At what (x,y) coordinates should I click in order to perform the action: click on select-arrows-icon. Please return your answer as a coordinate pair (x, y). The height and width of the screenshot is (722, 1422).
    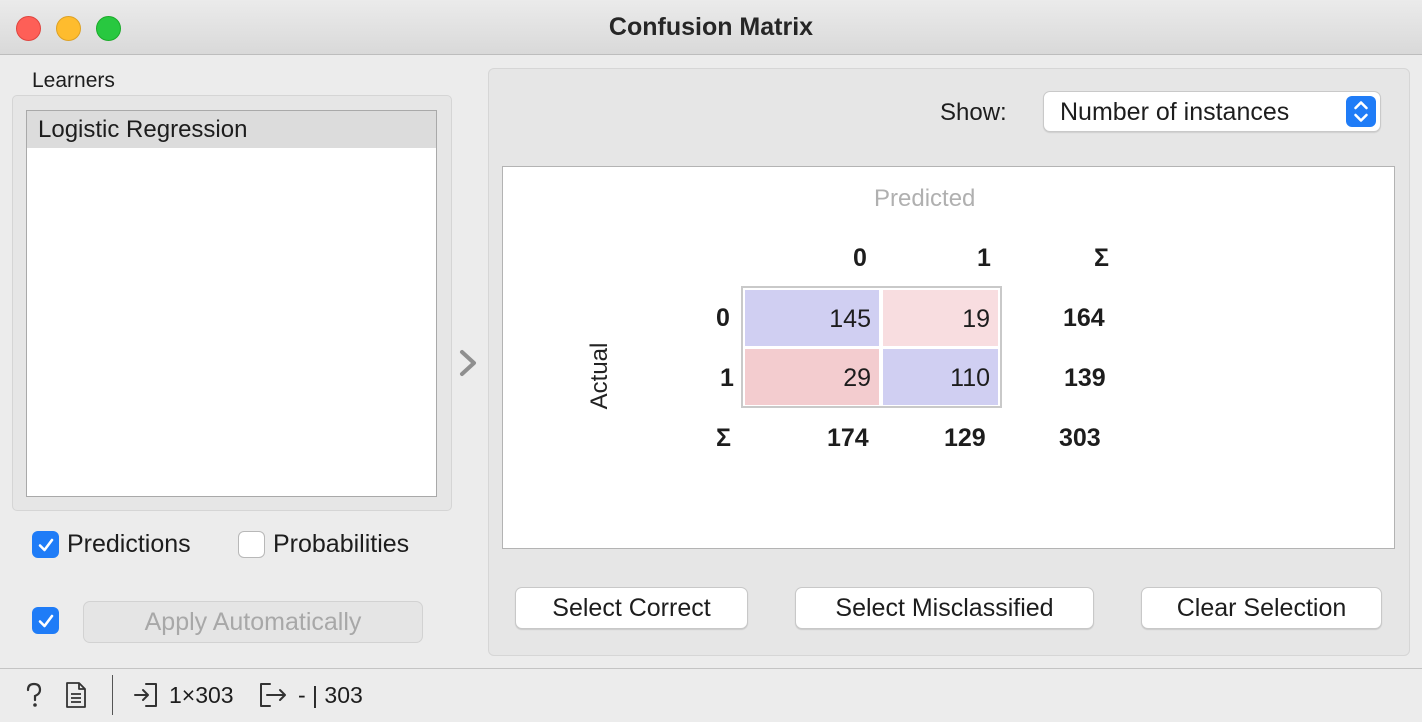
    Looking at the image, I should click on (1361, 111).